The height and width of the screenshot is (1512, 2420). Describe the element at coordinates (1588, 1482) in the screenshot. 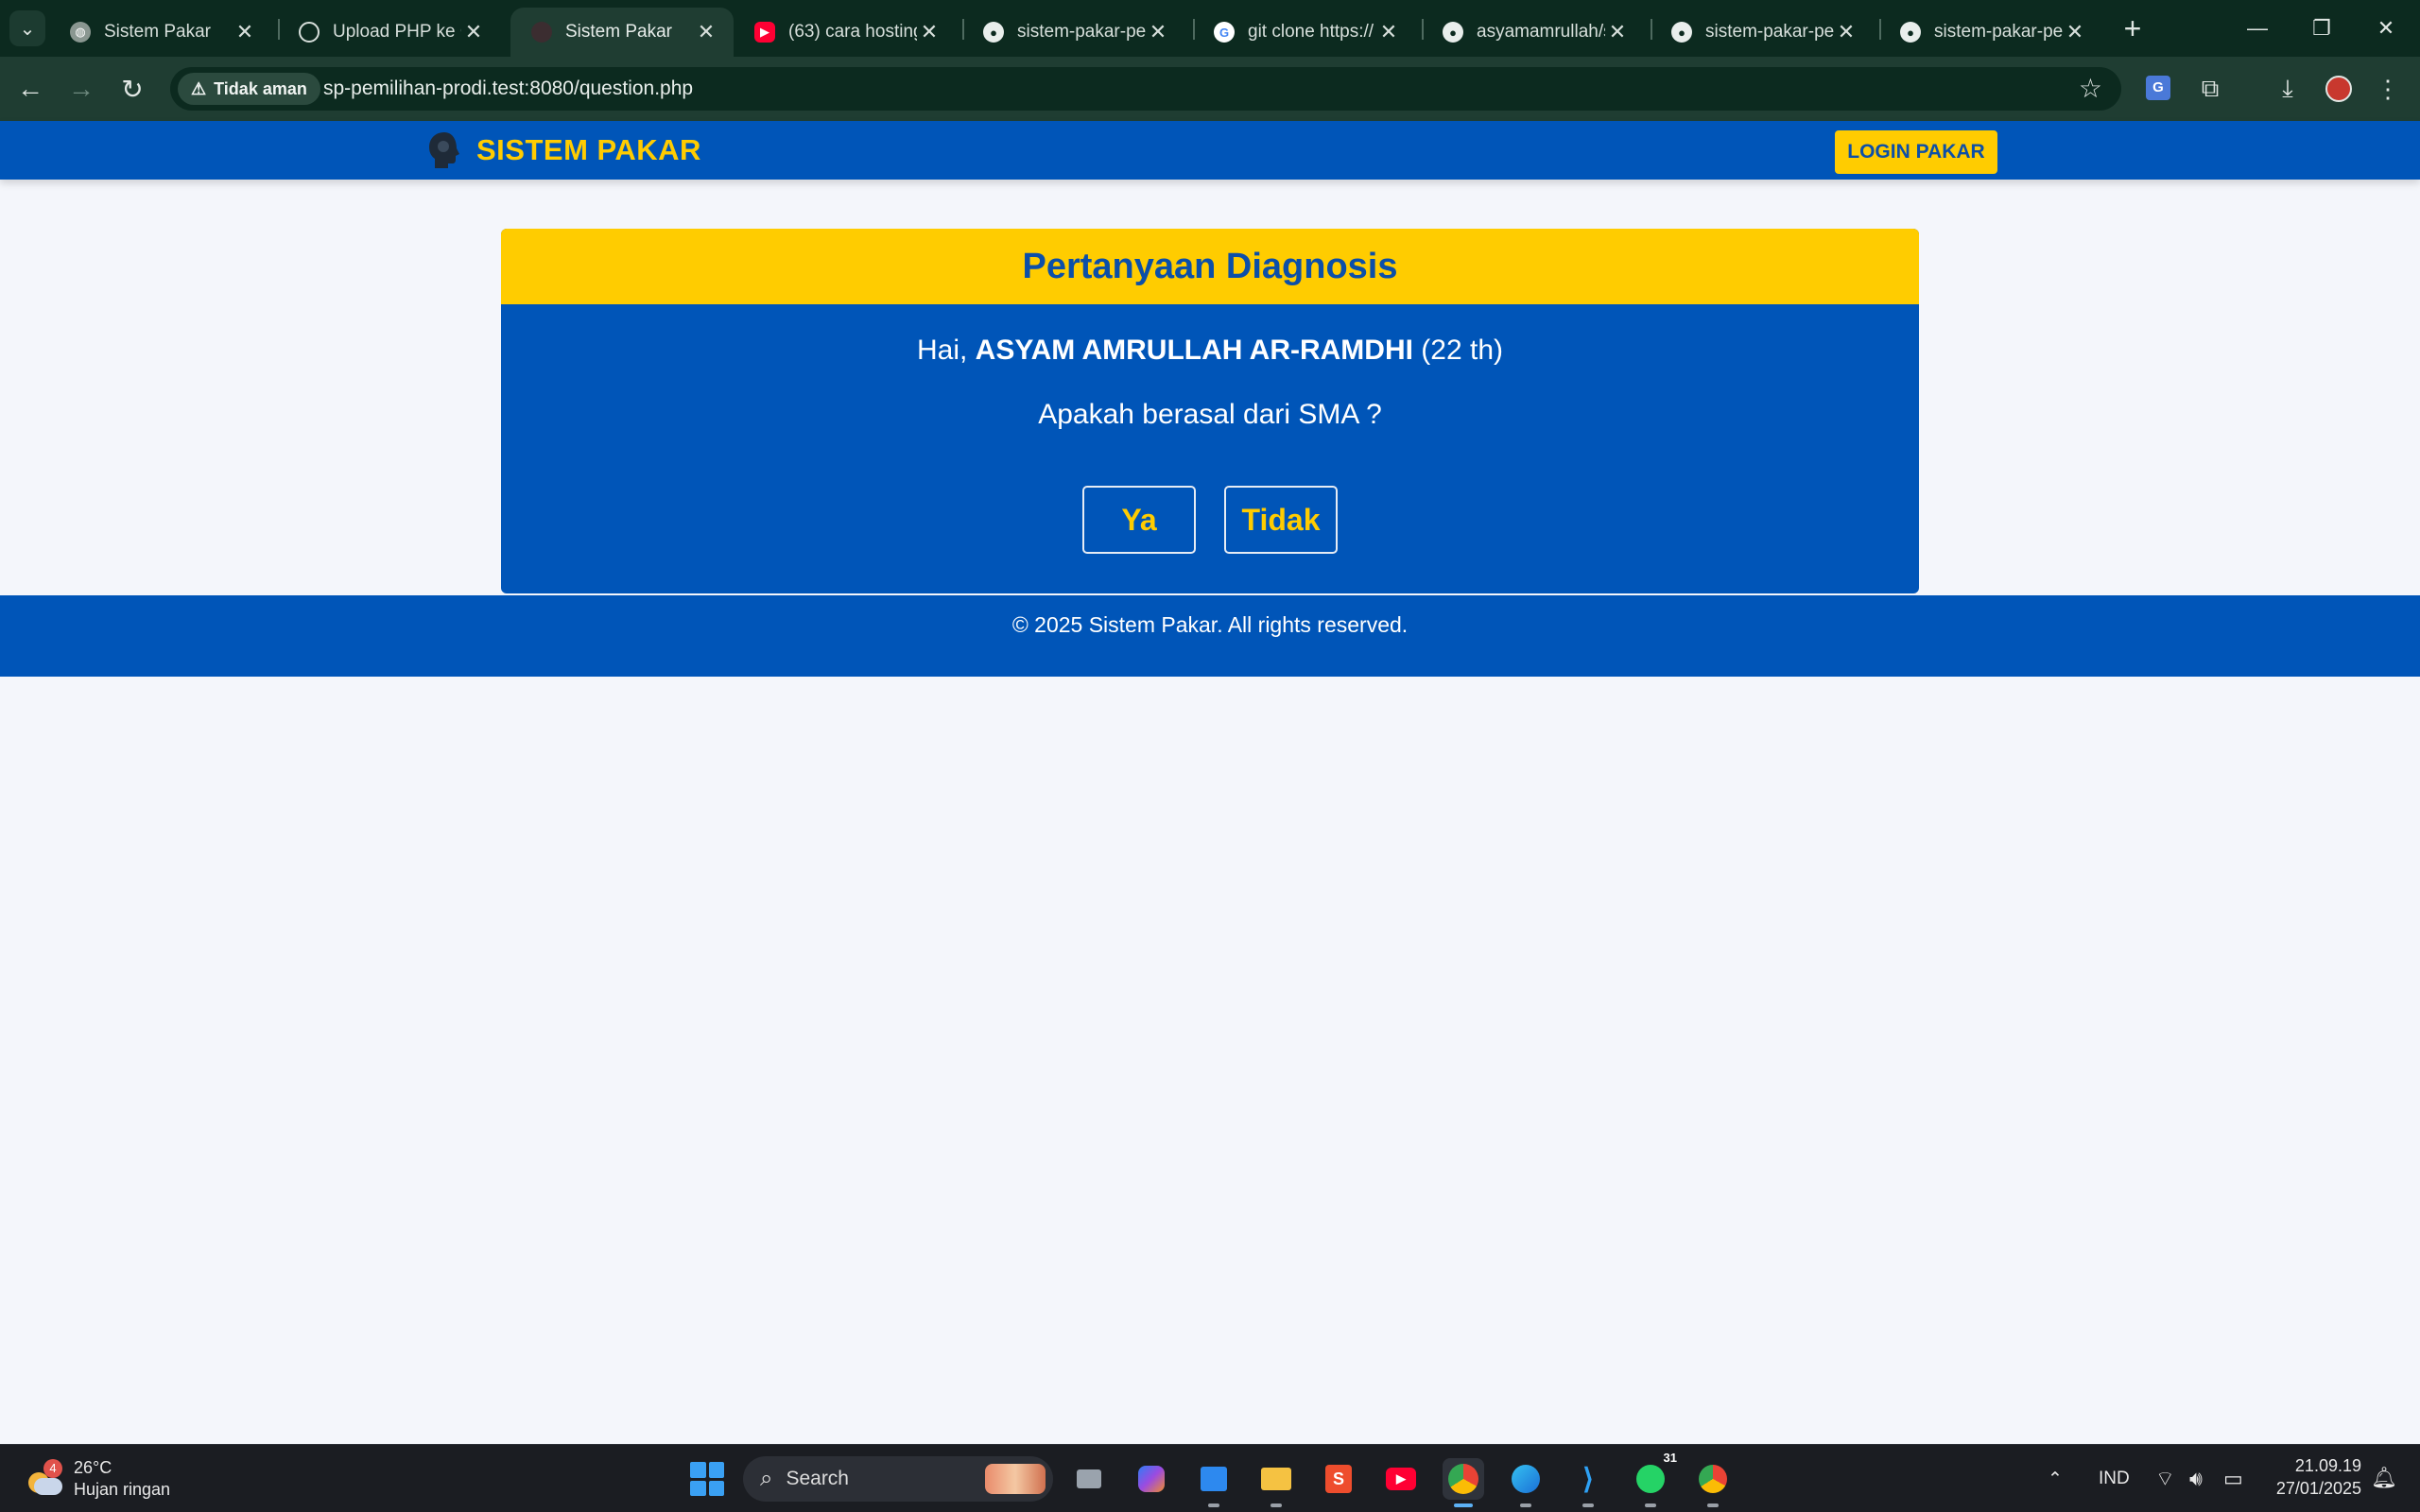

I see `vscode-icon: ⟩` at that location.